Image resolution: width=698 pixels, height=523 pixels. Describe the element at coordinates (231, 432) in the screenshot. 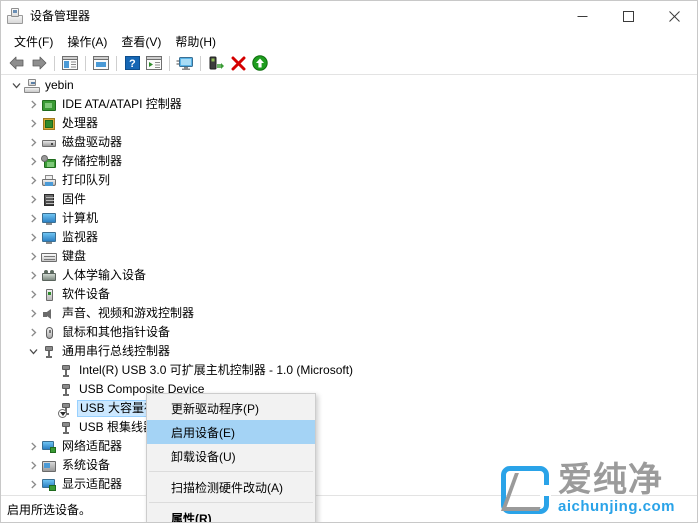

I see `ctx-enable-device: 启用设备(E)` at that location.